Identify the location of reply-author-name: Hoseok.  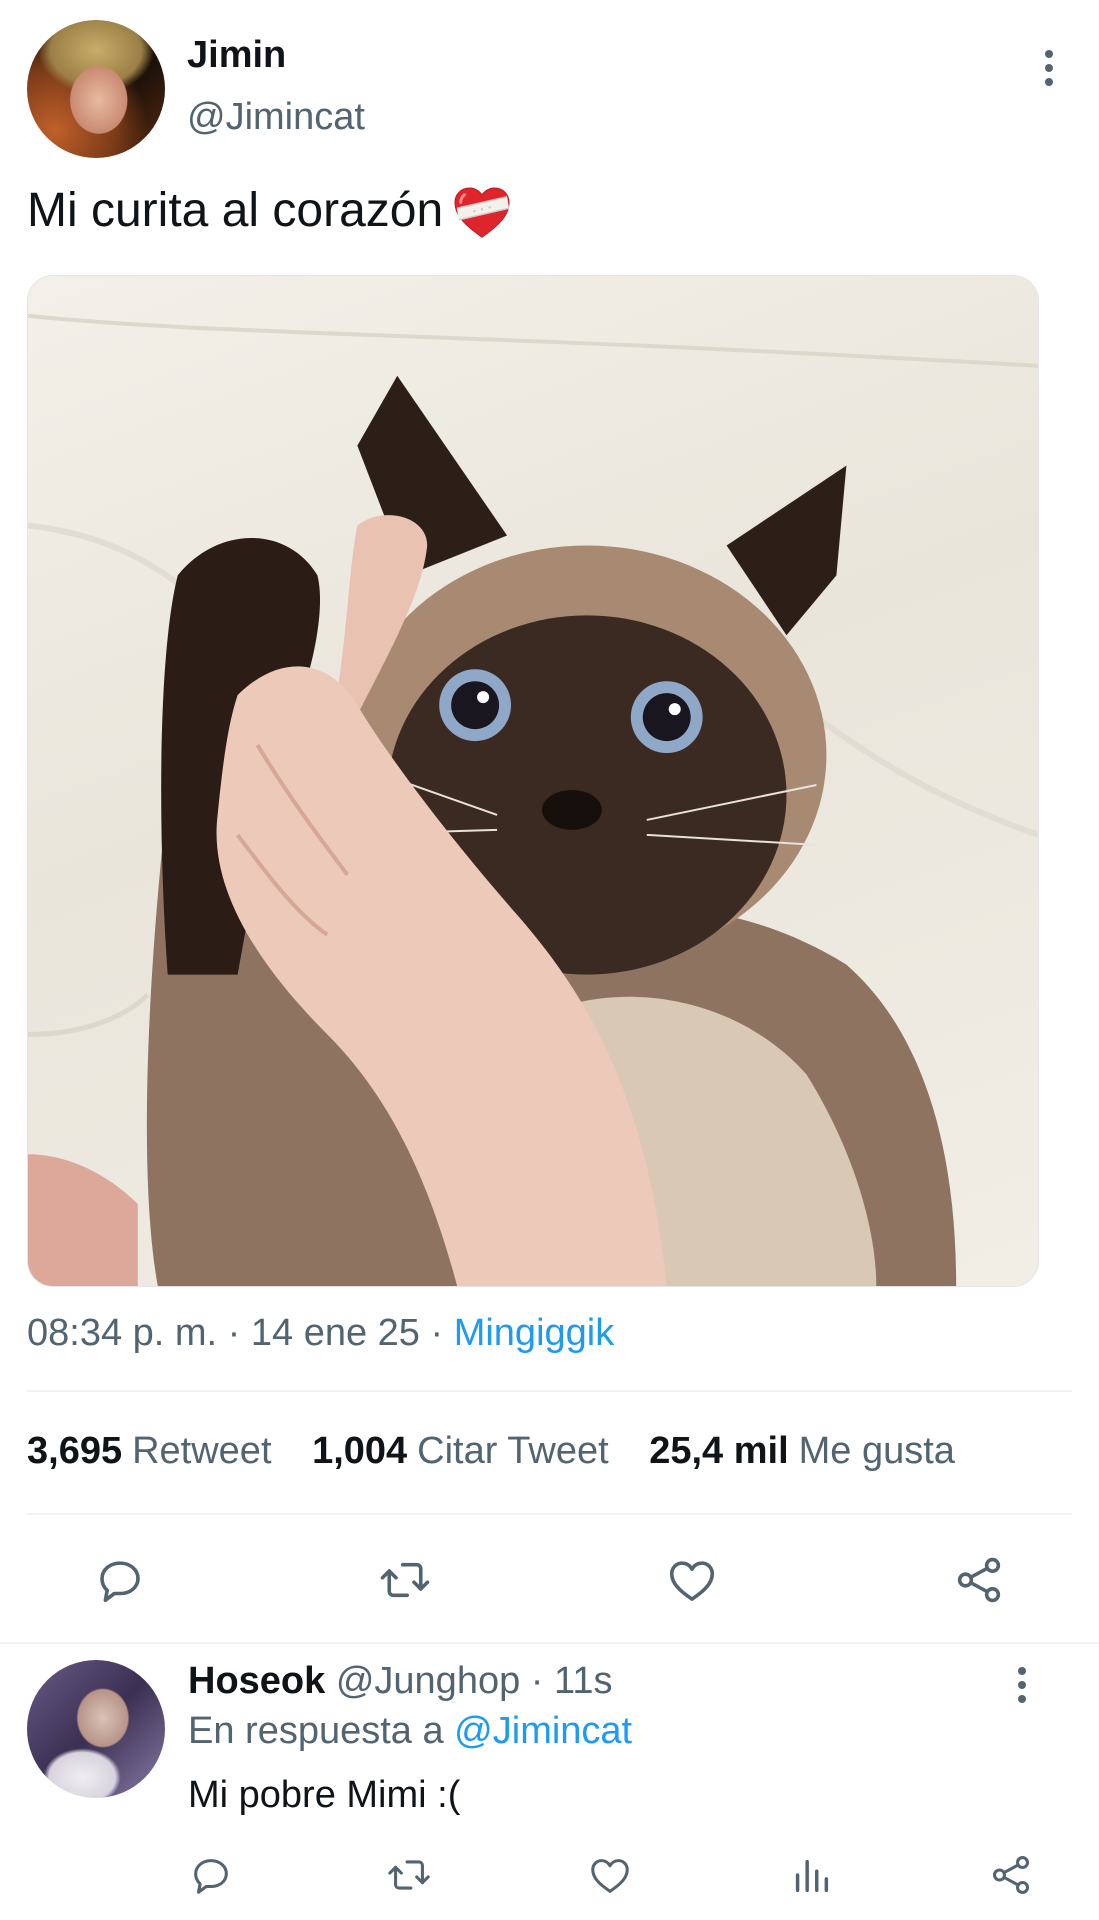
(256, 1681).